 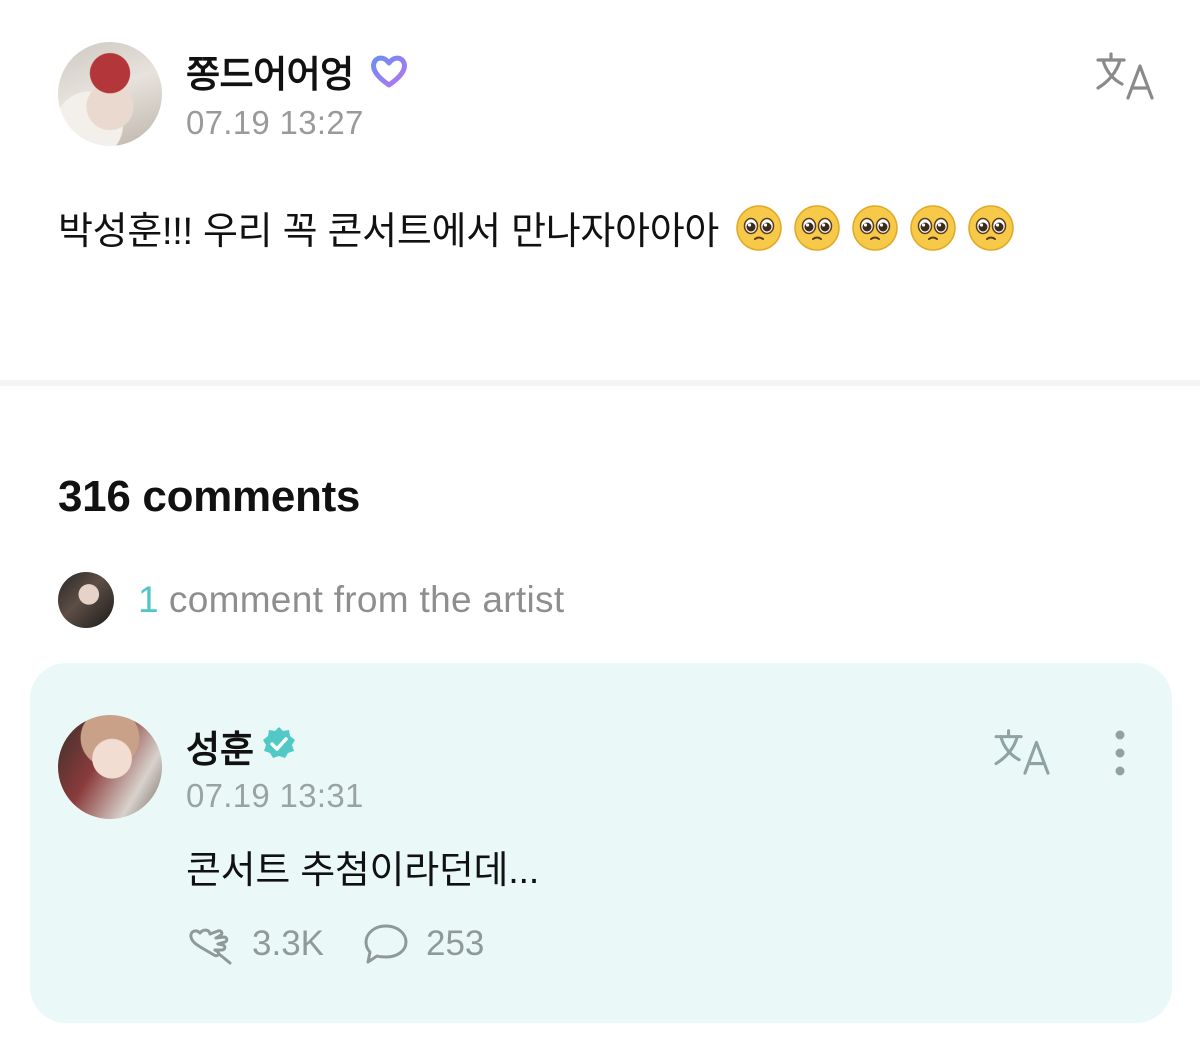 I want to click on artist-comments-summary: 1 comment from the artist, so click(x=311, y=600).